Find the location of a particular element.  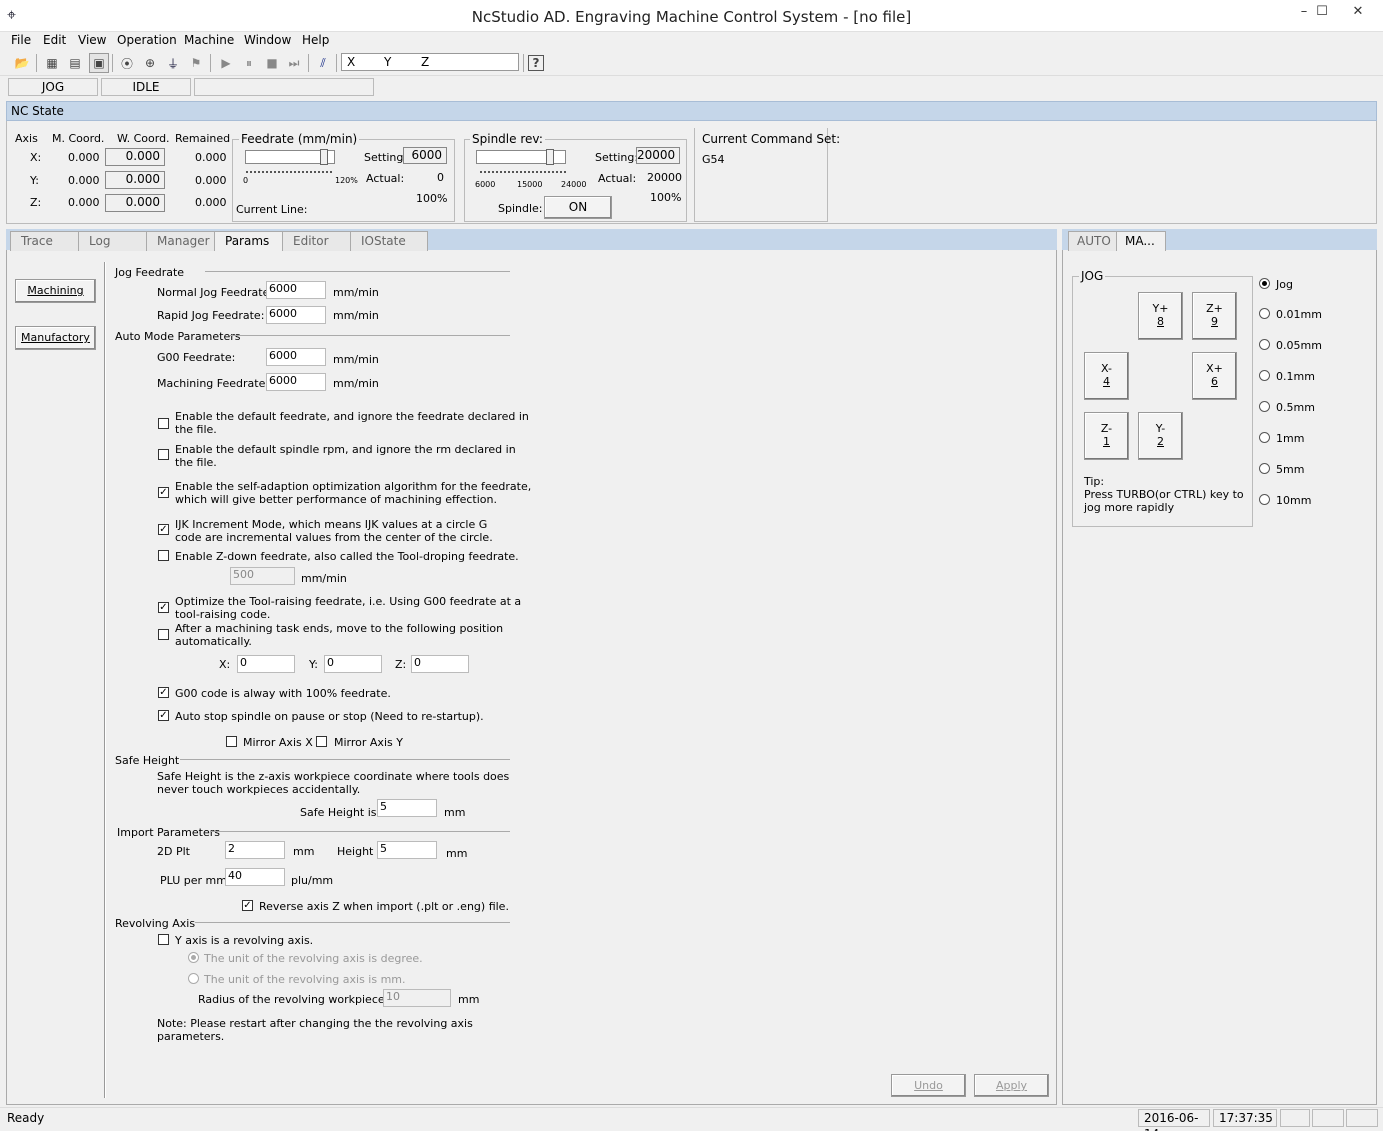

close-icon: ✕ is located at coordinates (1358, 13).